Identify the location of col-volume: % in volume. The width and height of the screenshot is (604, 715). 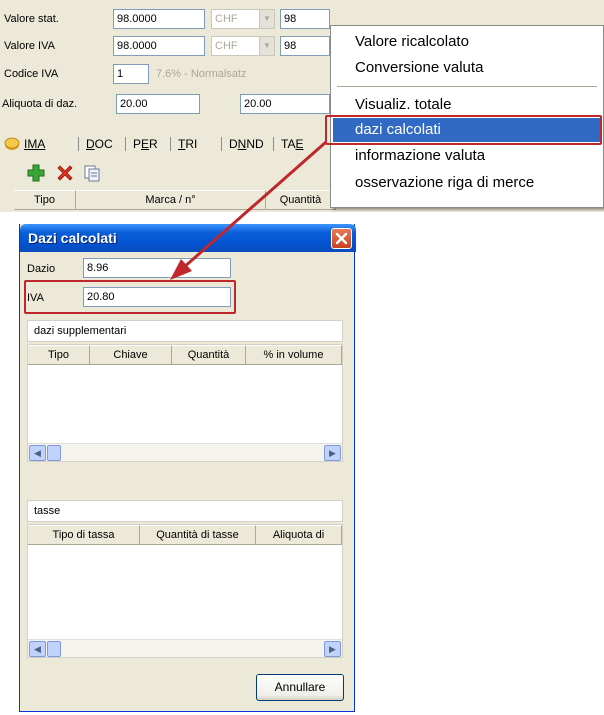
(294, 355).